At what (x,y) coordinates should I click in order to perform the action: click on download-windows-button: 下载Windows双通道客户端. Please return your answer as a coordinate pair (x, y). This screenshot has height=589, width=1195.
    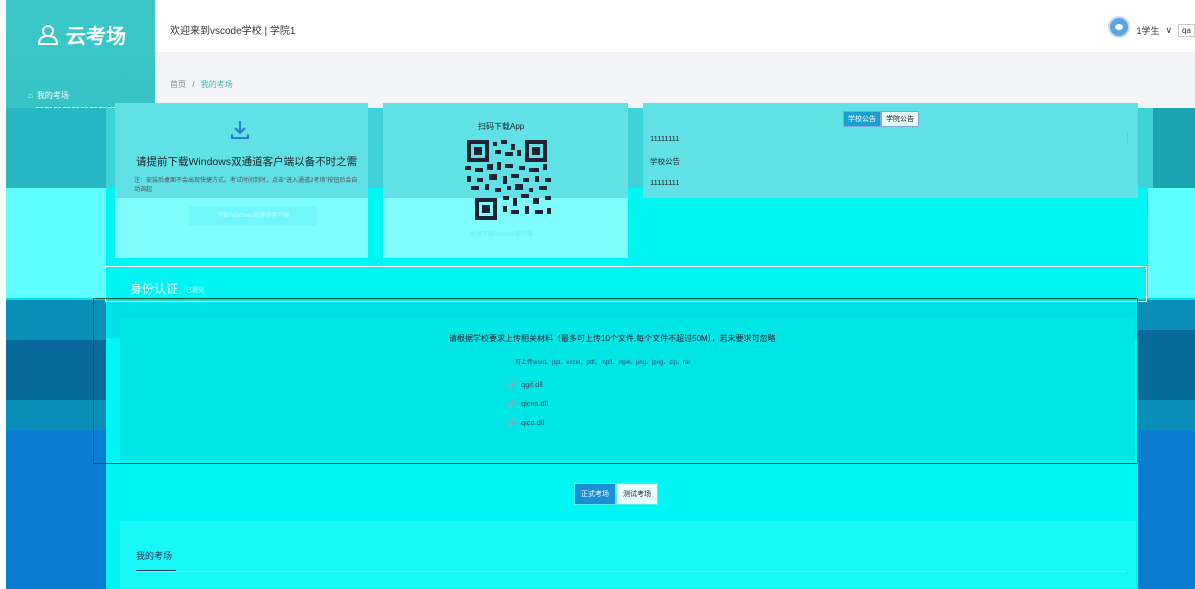
    Looking at the image, I should click on (253, 216).